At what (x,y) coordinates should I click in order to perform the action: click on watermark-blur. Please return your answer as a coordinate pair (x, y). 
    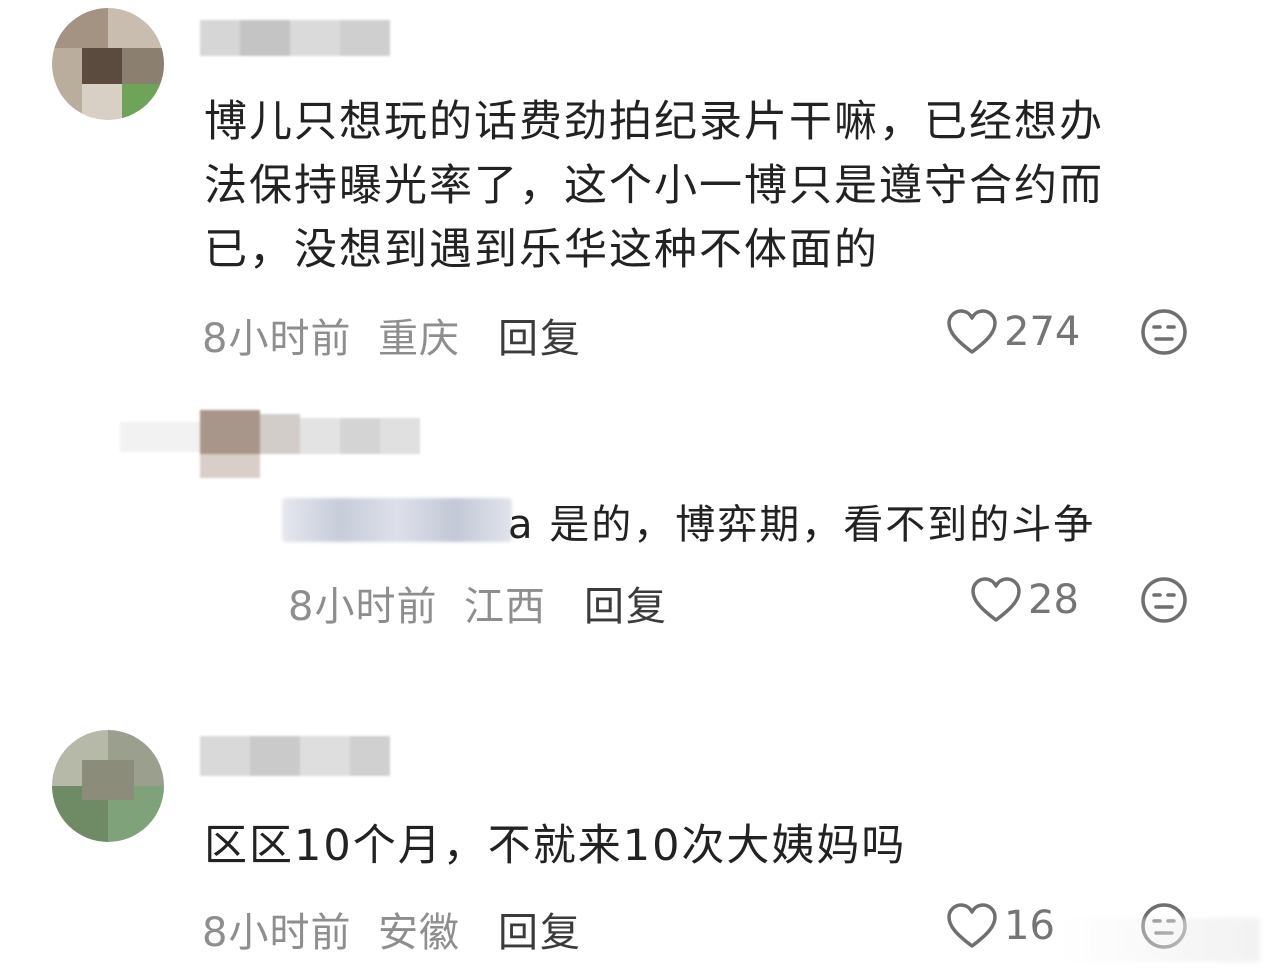
    Looking at the image, I should click on (1160, 940).